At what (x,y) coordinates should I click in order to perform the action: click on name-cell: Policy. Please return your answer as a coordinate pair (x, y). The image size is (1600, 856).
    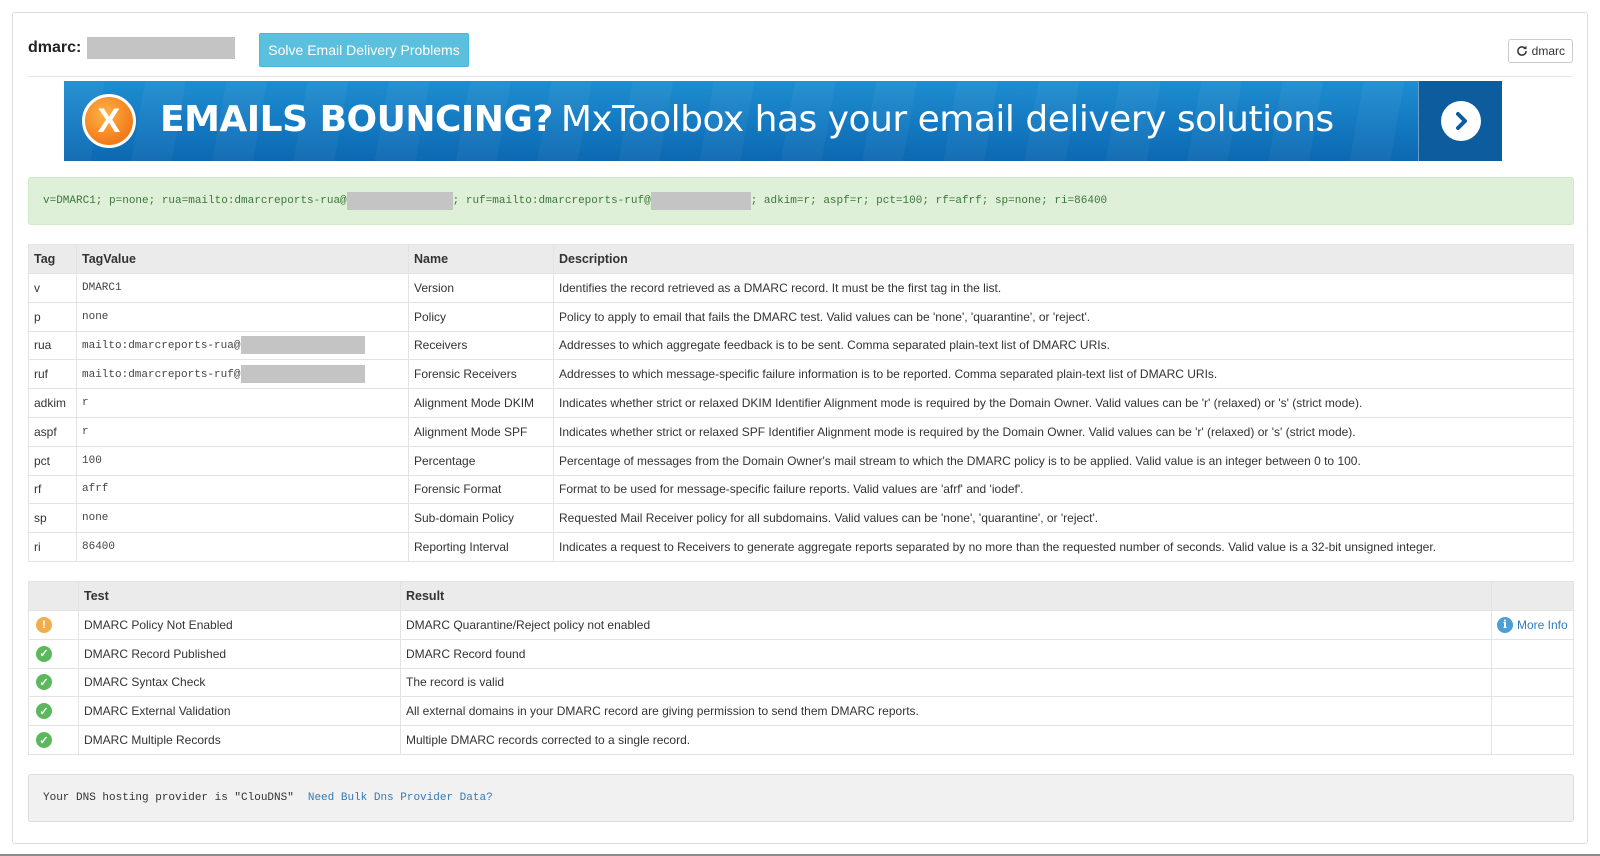
    Looking at the image, I should click on (481, 316).